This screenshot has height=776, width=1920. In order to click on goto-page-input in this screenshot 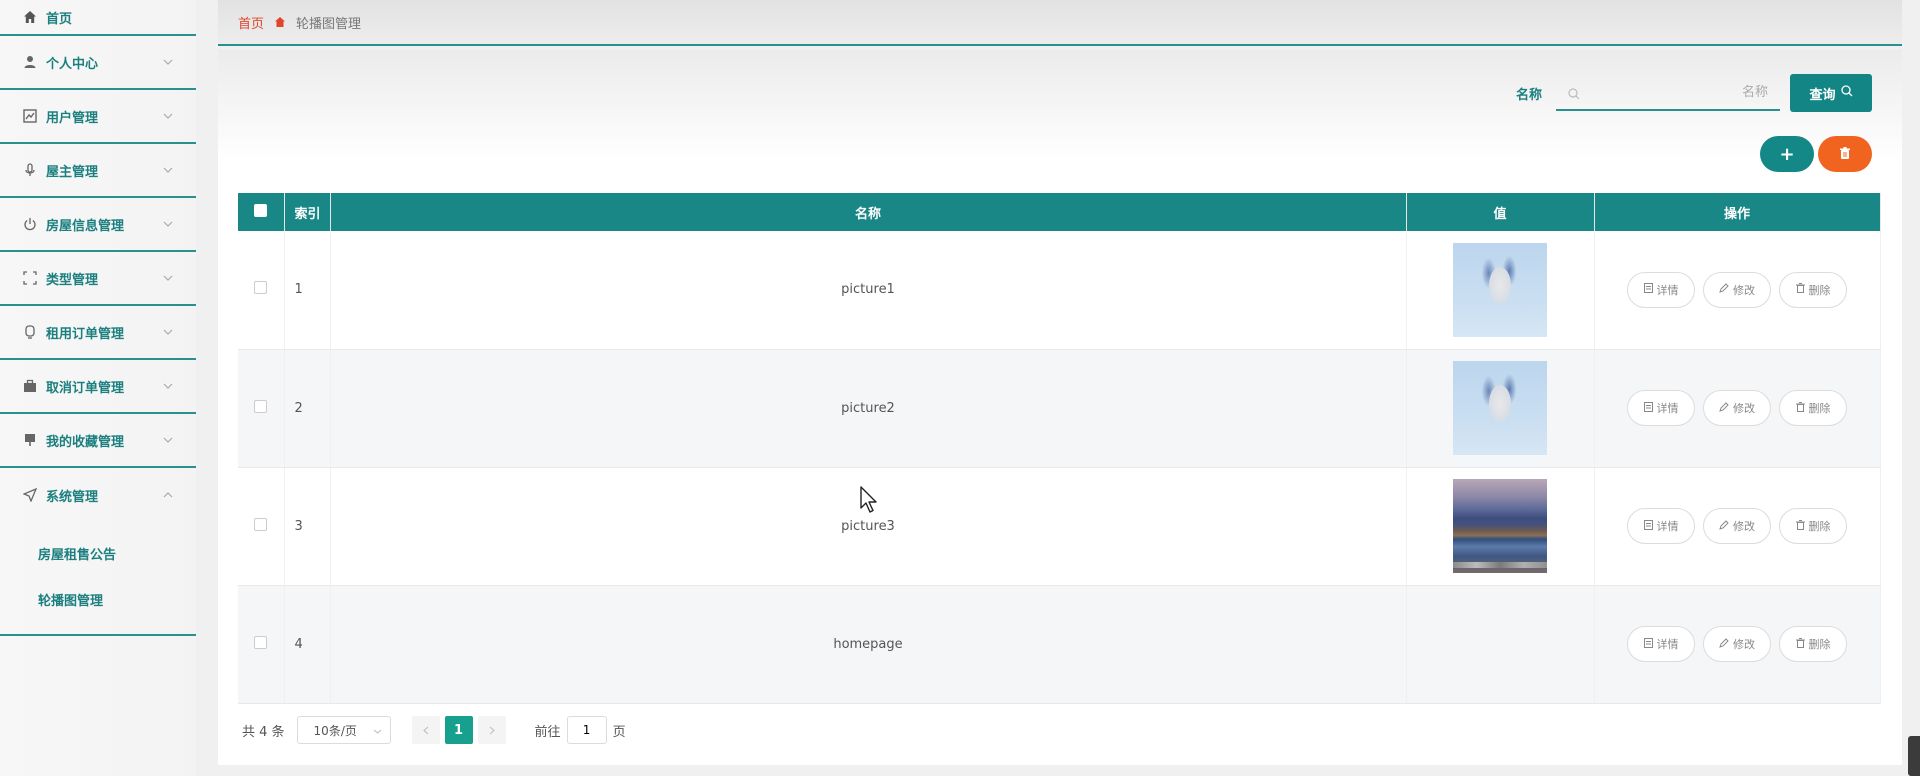, I will do `click(586, 730)`.